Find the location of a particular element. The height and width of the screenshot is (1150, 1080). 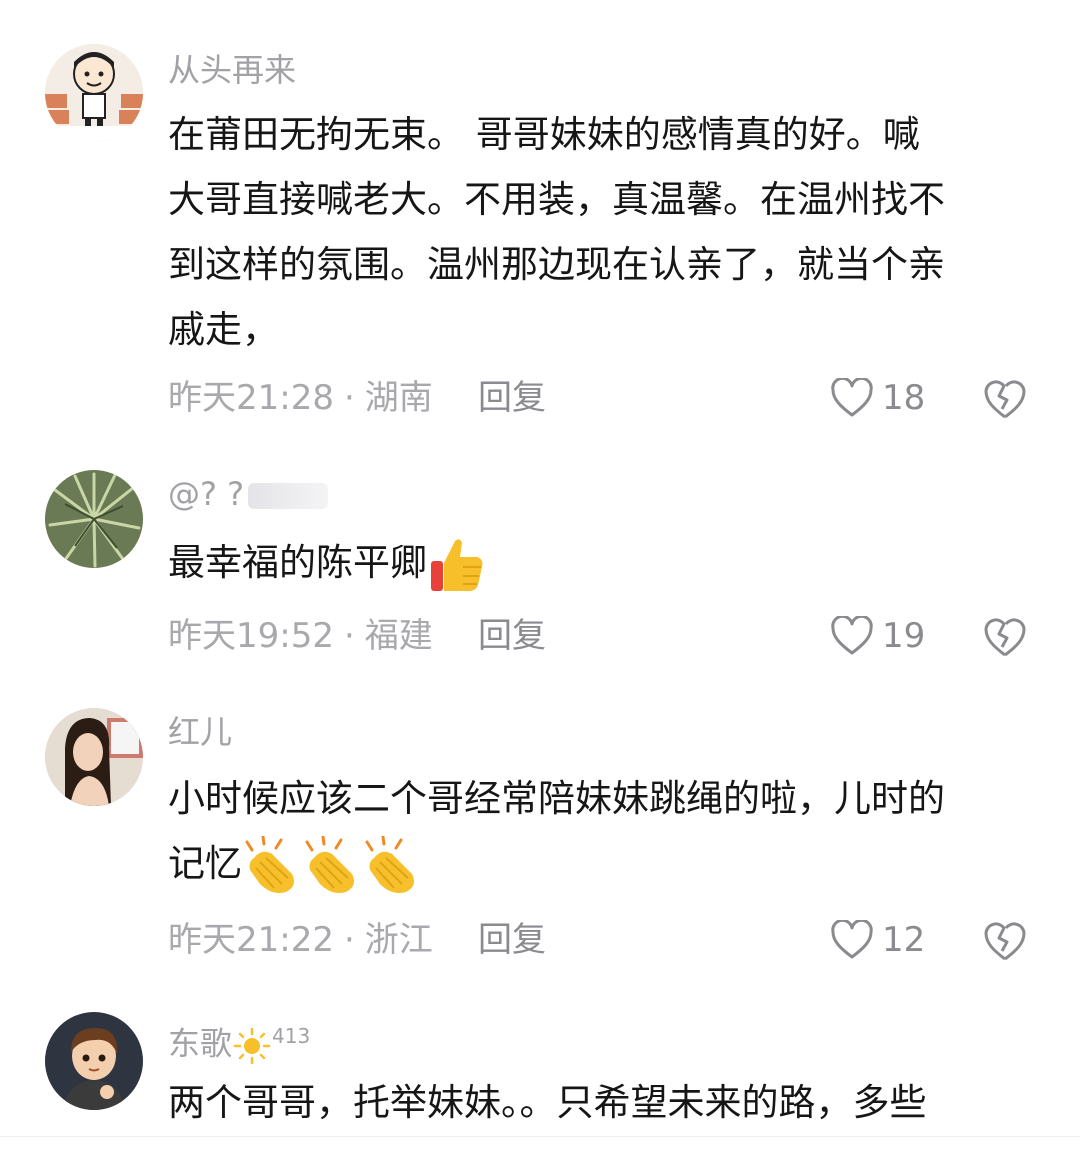

comment-line: 记忆 is located at coordinates (603, 863).